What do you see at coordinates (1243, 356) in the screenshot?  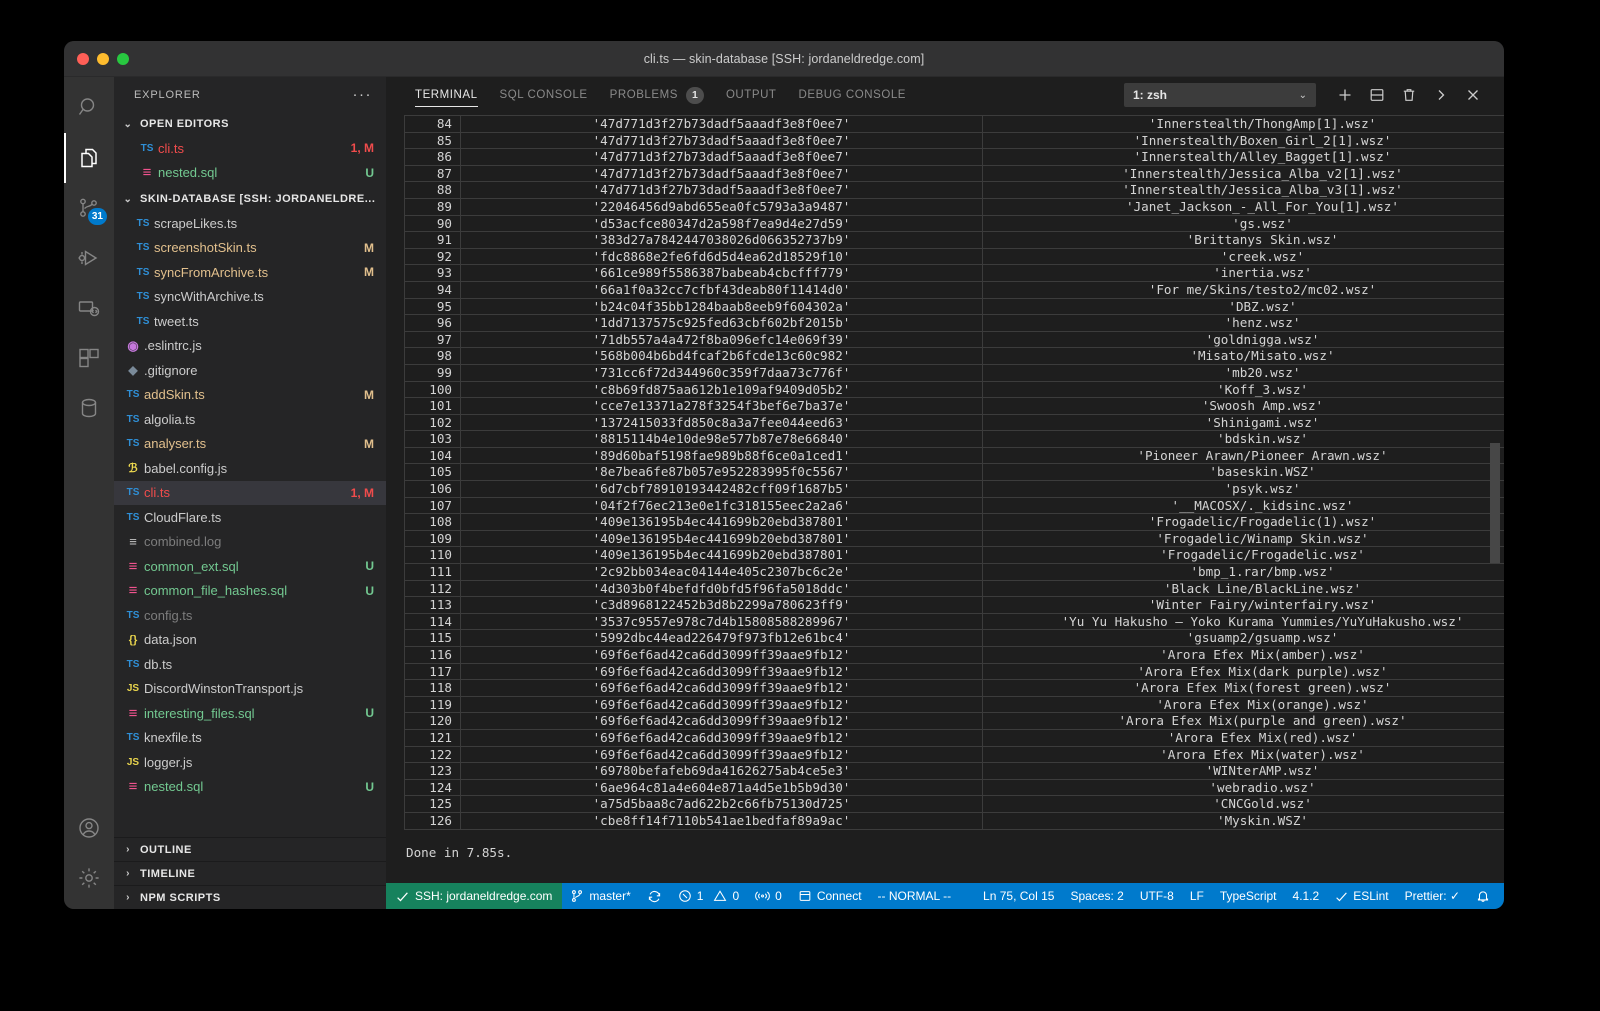 I see `terminal-row-file: 'Misato/Misato.wsz'` at bounding box center [1243, 356].